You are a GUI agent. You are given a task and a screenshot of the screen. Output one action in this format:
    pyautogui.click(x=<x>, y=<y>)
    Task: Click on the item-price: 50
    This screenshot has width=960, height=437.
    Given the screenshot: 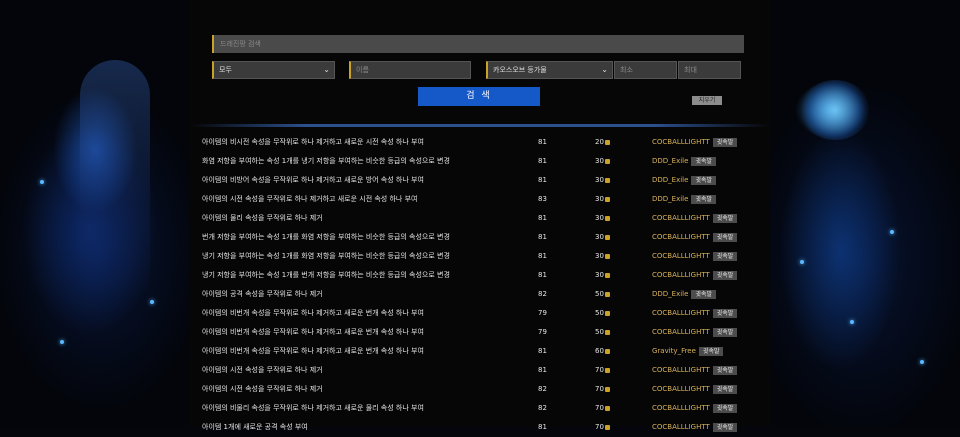 What is the action you would take?
    pyautogui.click(x=602, y=294)
    